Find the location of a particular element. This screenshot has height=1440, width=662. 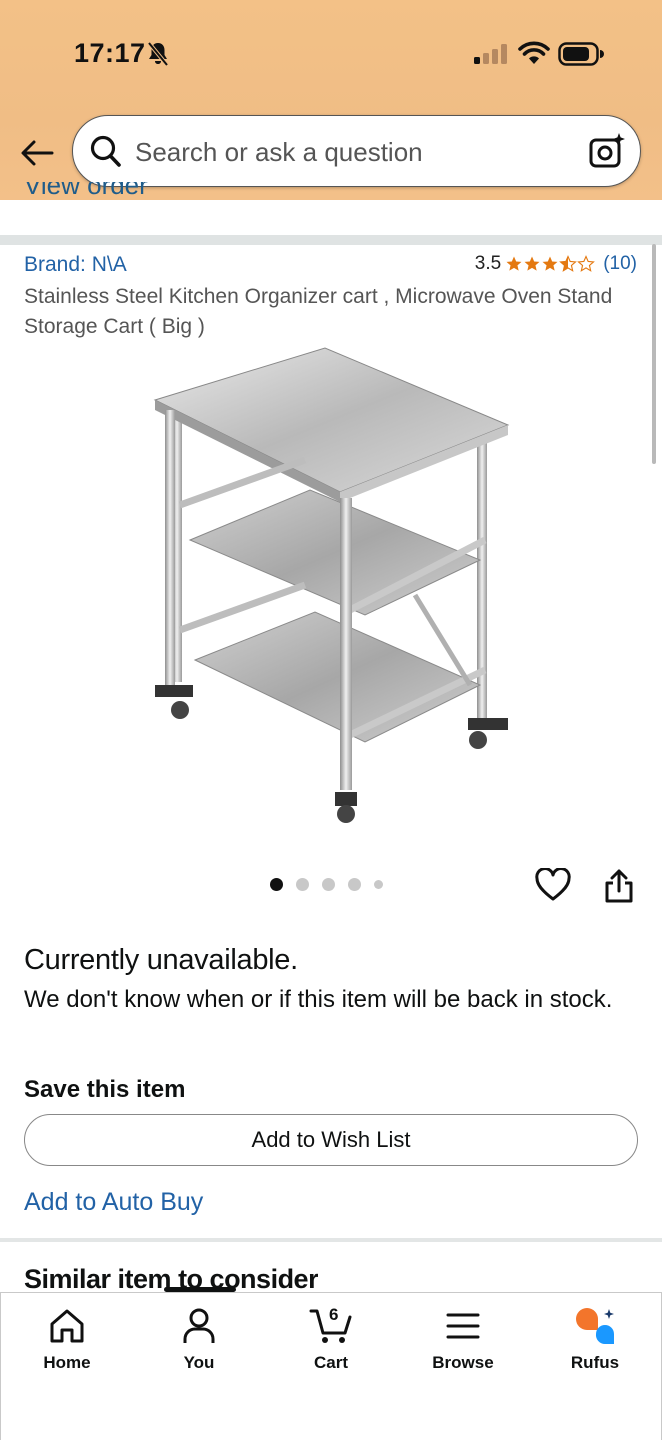

tab-label: You is located at coordinates (199, 1362).